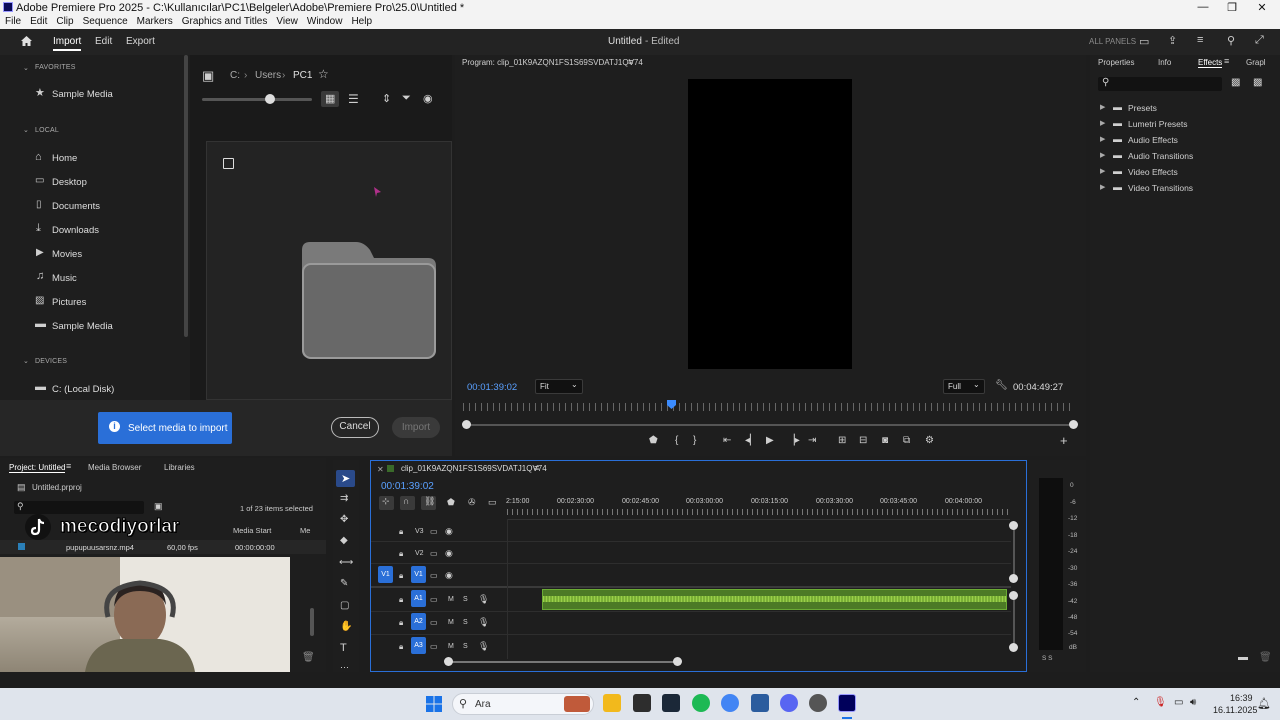  Describe the element at coordinates (344, 519) in the screenshot. I see `ripple-edit-icon: ✥` at that location.